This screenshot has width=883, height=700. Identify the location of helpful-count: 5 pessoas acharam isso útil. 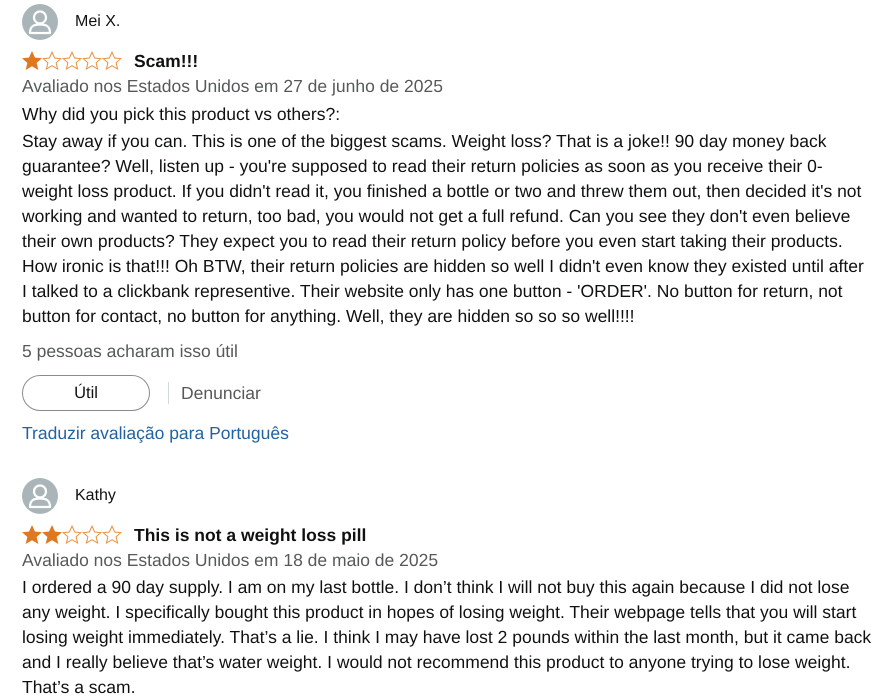
(130, 351).